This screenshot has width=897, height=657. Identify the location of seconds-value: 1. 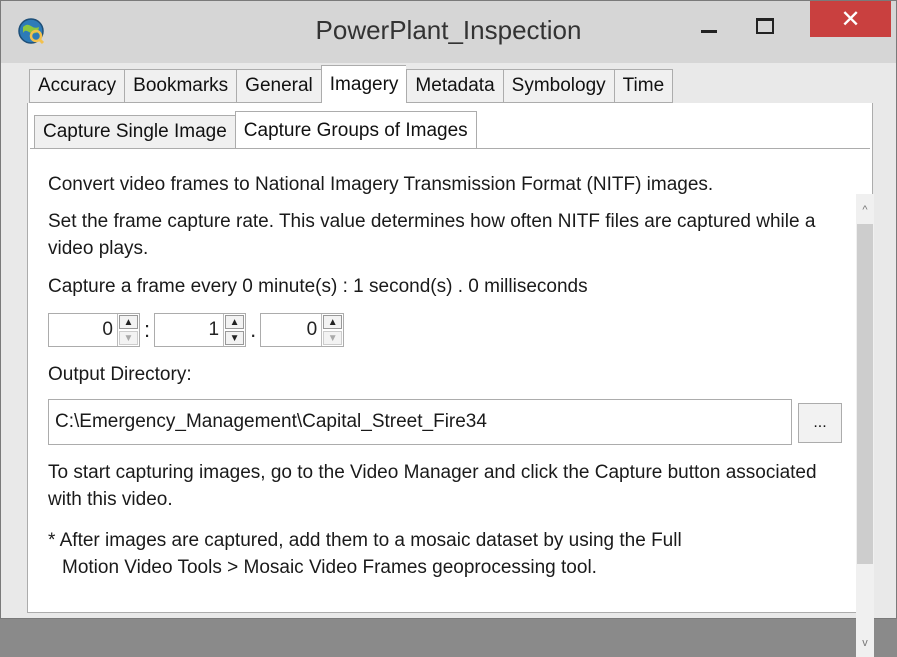
(216, 330).